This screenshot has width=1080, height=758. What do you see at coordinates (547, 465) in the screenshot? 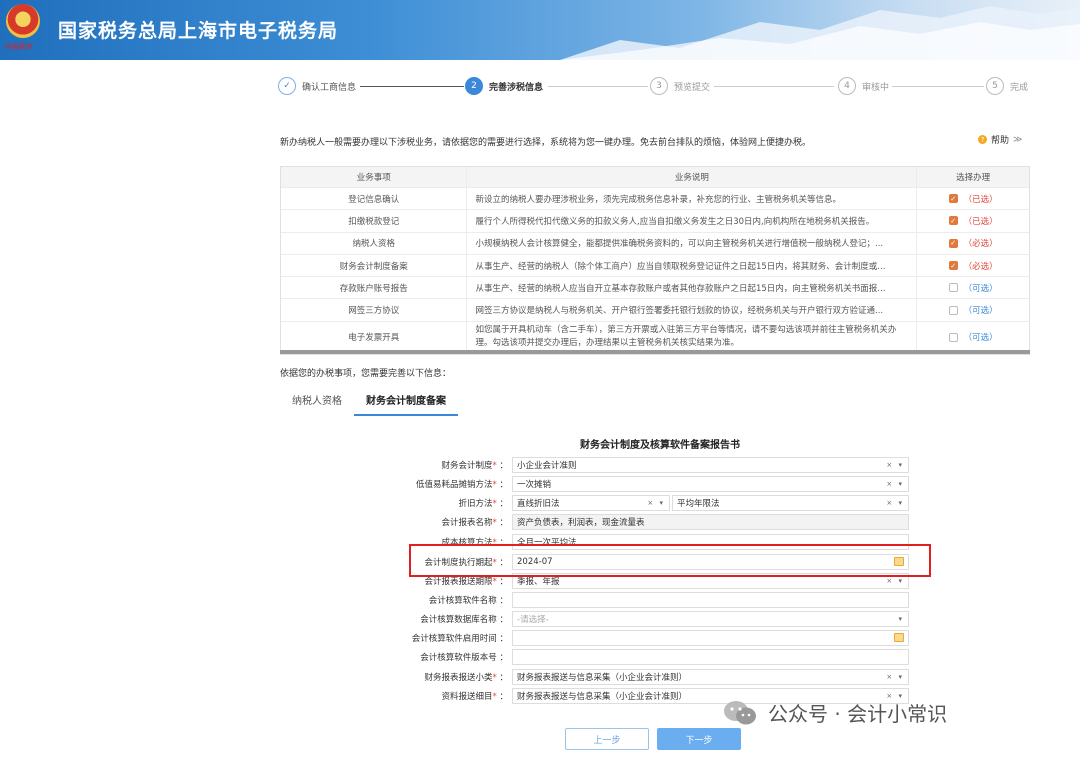
I see `field-value: 小企业会计准则` at bounding box center [547, 465].